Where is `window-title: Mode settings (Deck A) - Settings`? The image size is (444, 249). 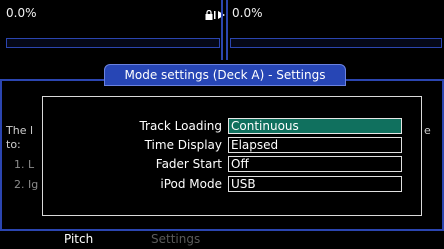 window-title: Mode settings (Deck A) - Settings is located at coordinates (225, 75).